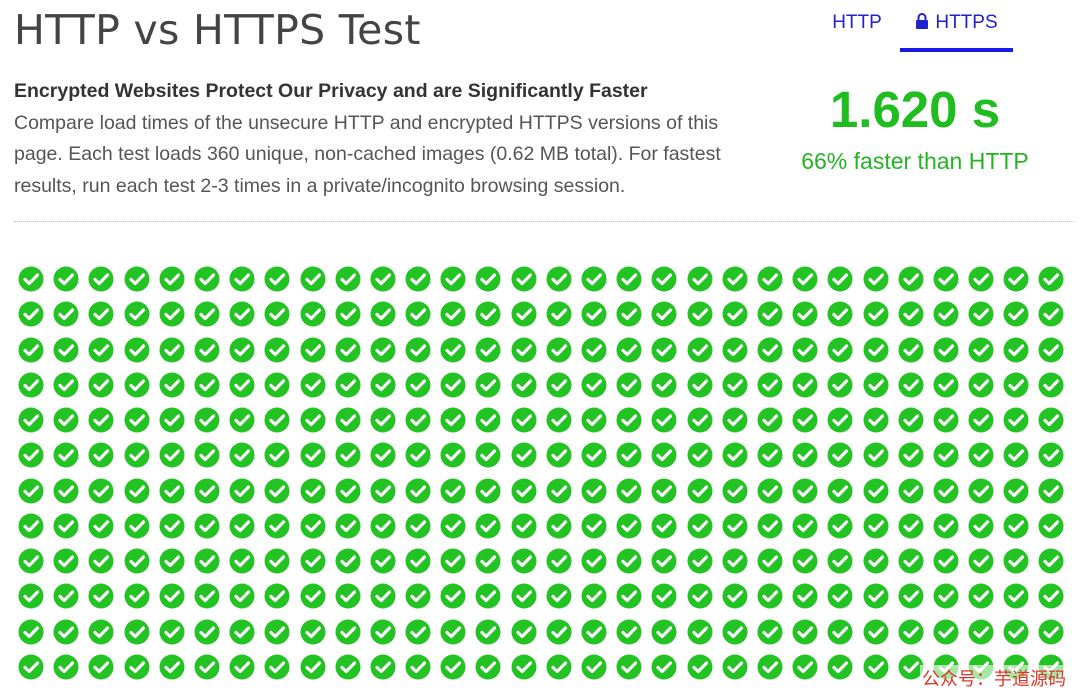  I want to click on tab-https: HTTPS, so click(956, 32).